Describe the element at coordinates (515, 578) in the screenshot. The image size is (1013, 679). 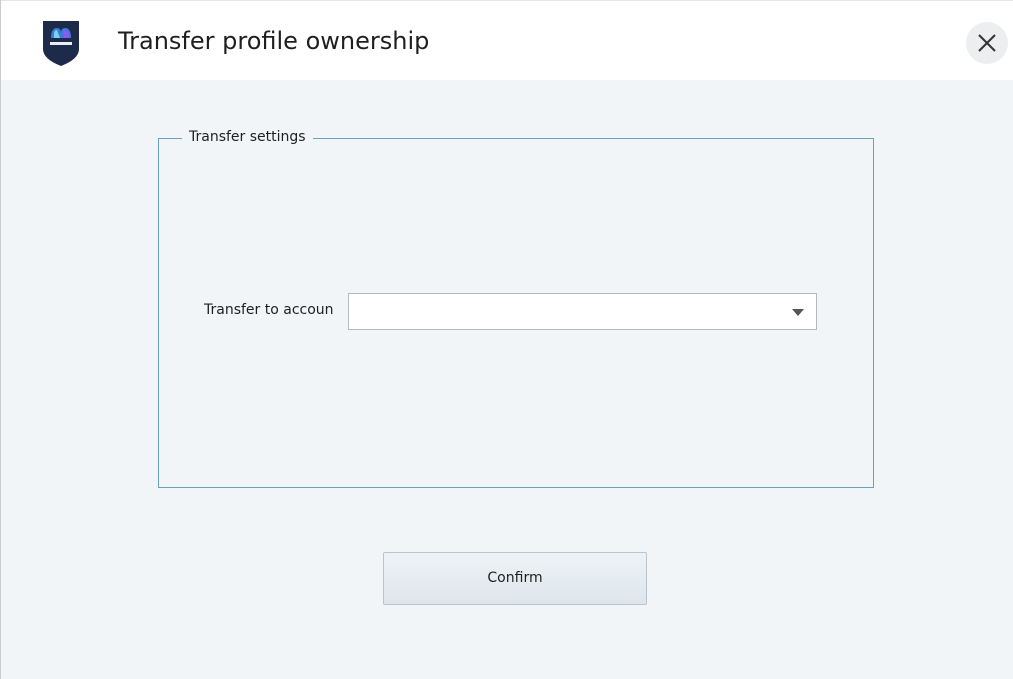
I see `confirm-button: Confirm` at that location.